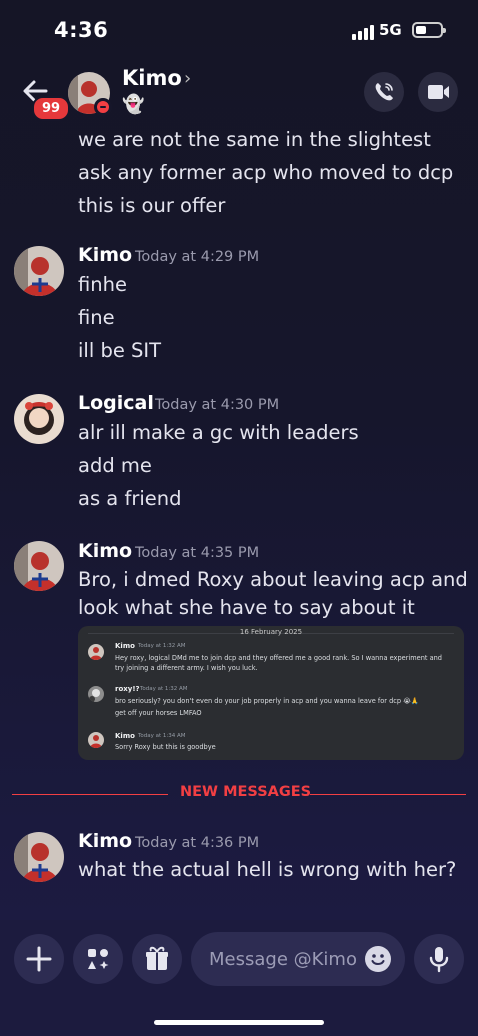 Image resolution: width=478 pixels, height=1036 pixels. What do you see at coordinates (127, 689) in the screenshot?
I see `embed-author: roxy!?` at bounding box center [127, 689].